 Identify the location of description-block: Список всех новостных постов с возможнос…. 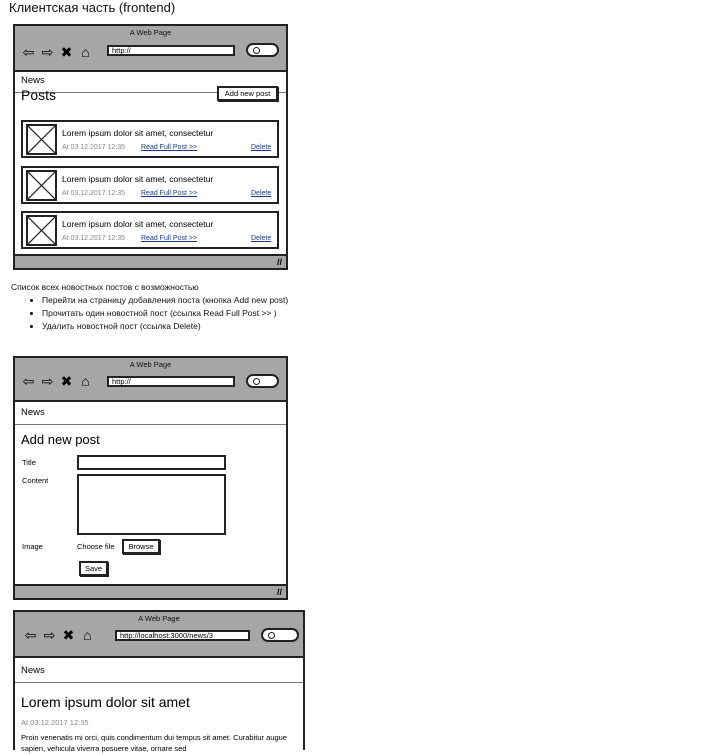
(149, 307).